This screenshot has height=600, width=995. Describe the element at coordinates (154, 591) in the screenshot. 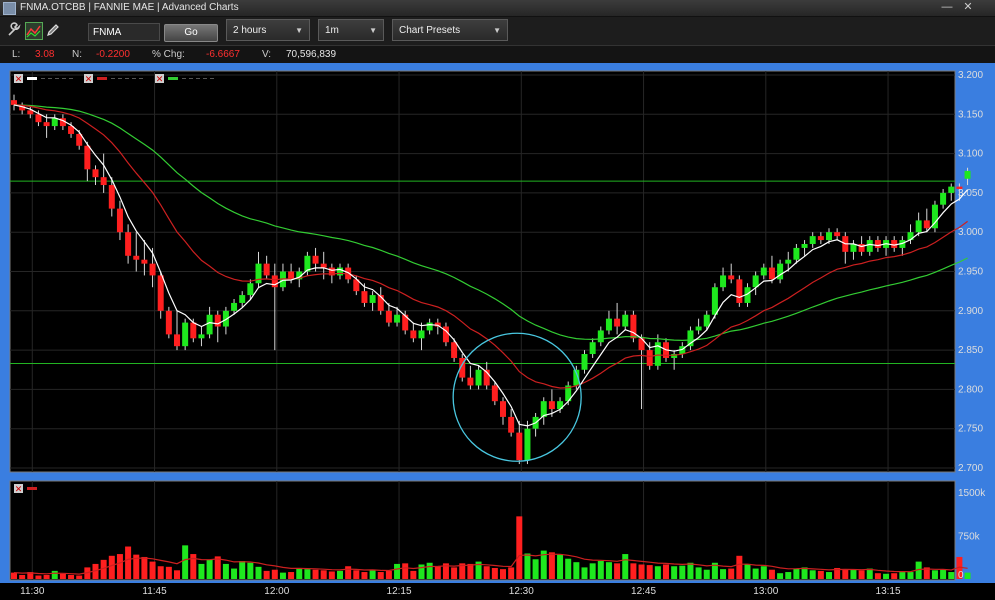

I see `time-tick-label: 11:45` at that location.